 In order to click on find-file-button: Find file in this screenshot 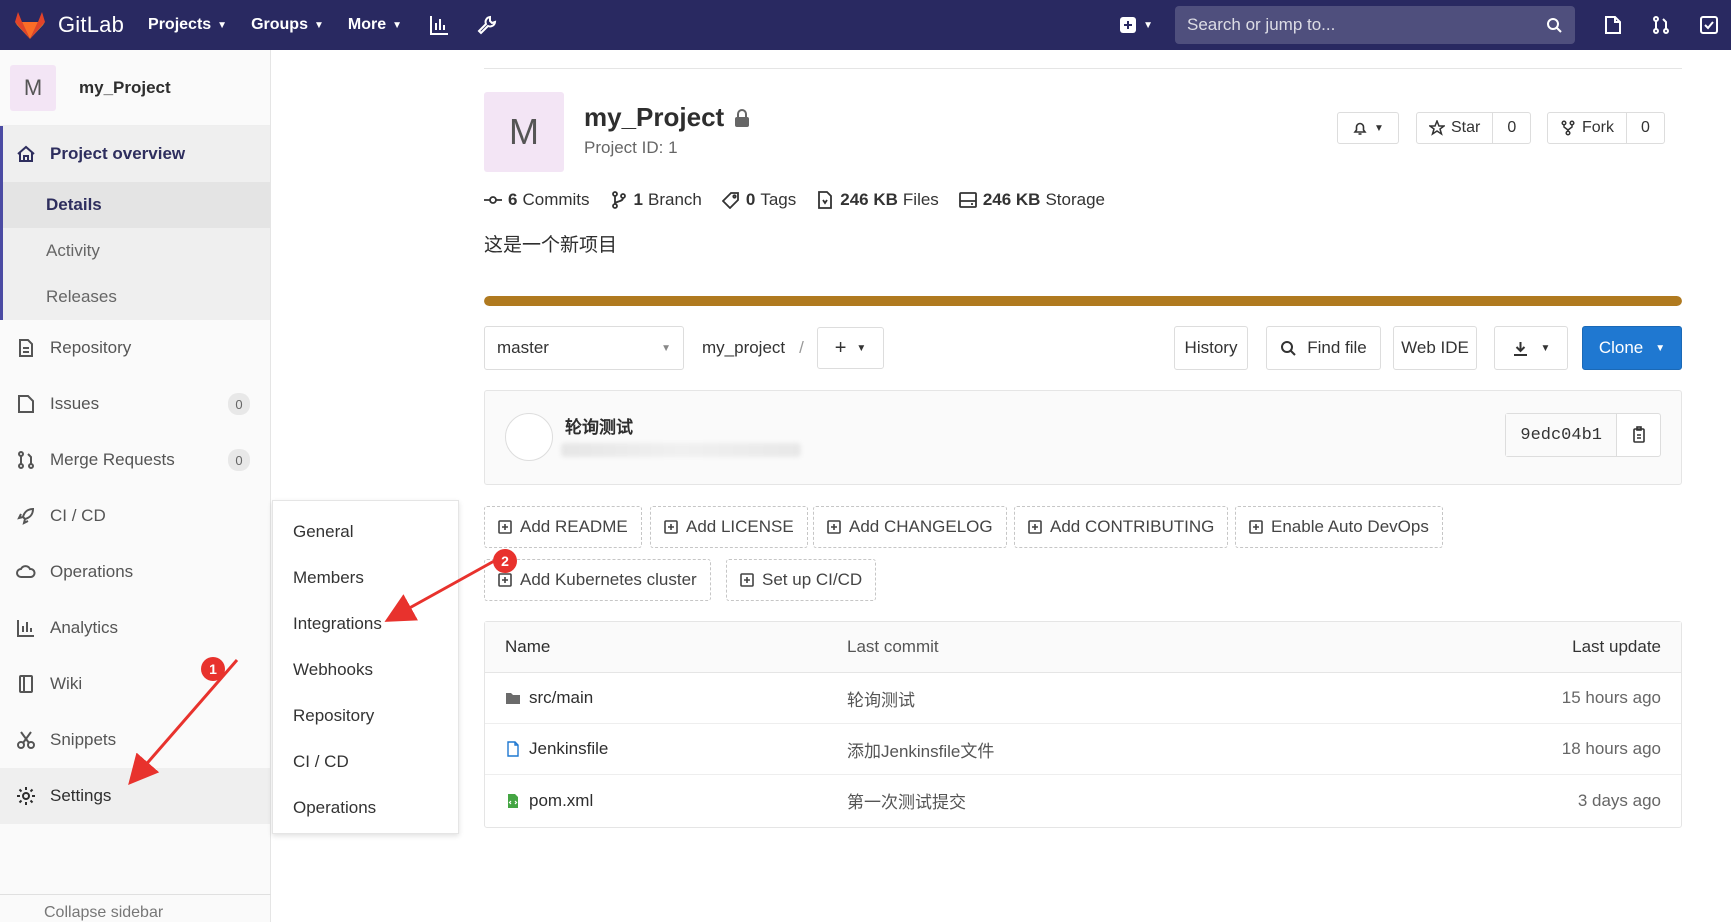, I will do `click(1323, 348)`.